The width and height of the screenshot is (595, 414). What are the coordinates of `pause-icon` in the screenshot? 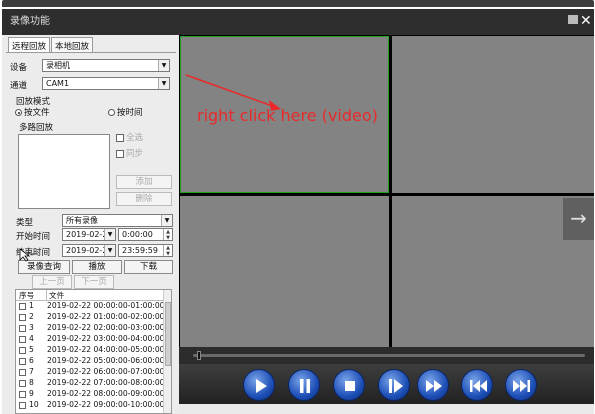 It's located at (304, 385).